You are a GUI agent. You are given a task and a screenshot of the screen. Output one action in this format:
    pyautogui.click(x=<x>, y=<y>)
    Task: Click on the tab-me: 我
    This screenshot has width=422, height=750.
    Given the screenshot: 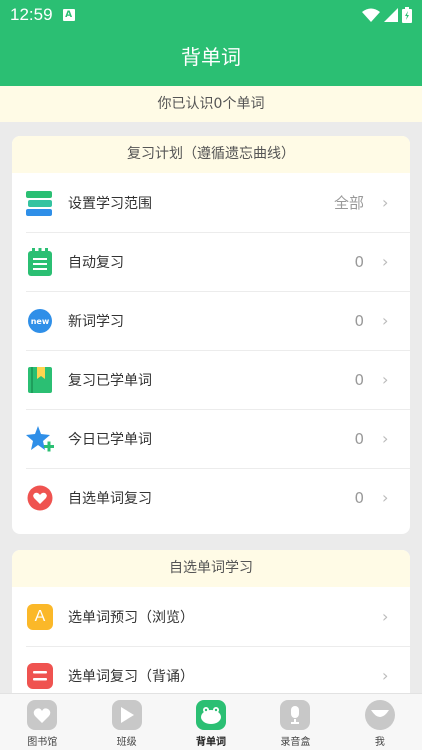 What is the action you would take?
    pyautogui.click(x=380, y=722)
    